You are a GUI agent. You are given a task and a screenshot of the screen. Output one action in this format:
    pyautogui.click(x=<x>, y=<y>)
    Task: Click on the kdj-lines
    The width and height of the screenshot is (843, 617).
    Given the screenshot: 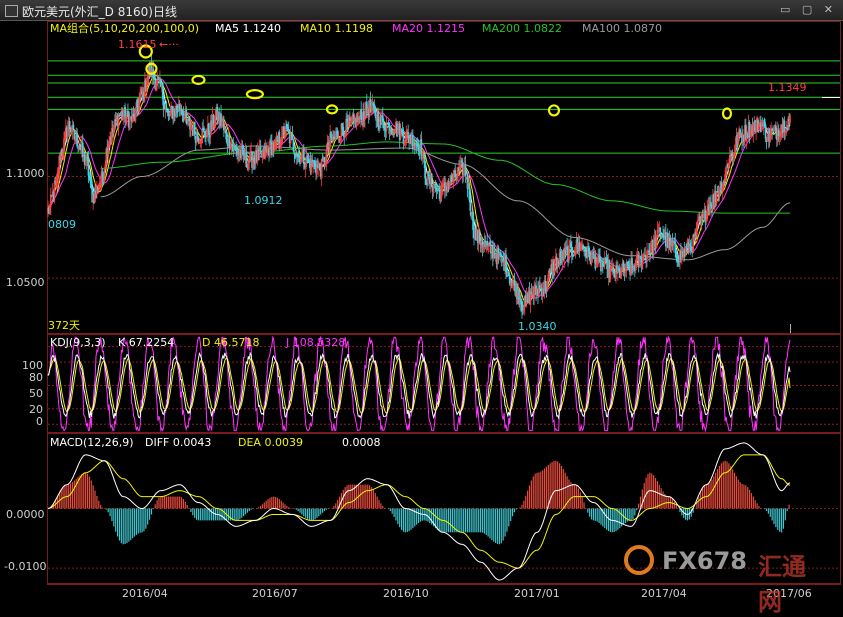 What is the action you would take?
    pyautogui.click(x=419, y=384)
    